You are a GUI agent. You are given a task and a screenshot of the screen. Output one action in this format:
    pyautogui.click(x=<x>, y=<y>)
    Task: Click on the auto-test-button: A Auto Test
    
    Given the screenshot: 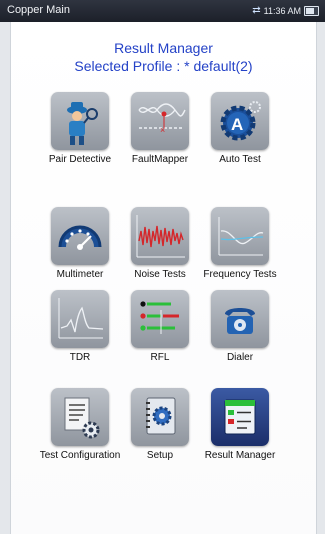 What is the action you would take?
    pyautogui.click(x=243, y=140)
    